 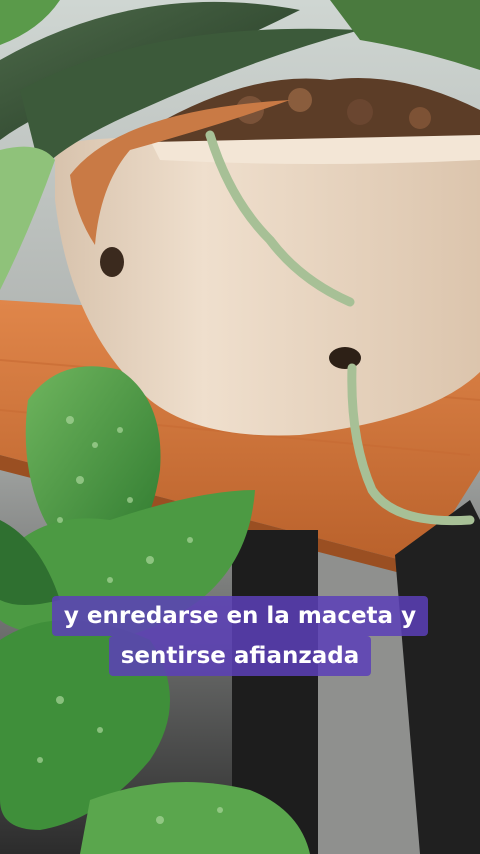 I want to click on caption-line-2: sentirse afianzada, so click(x=240, y=656).